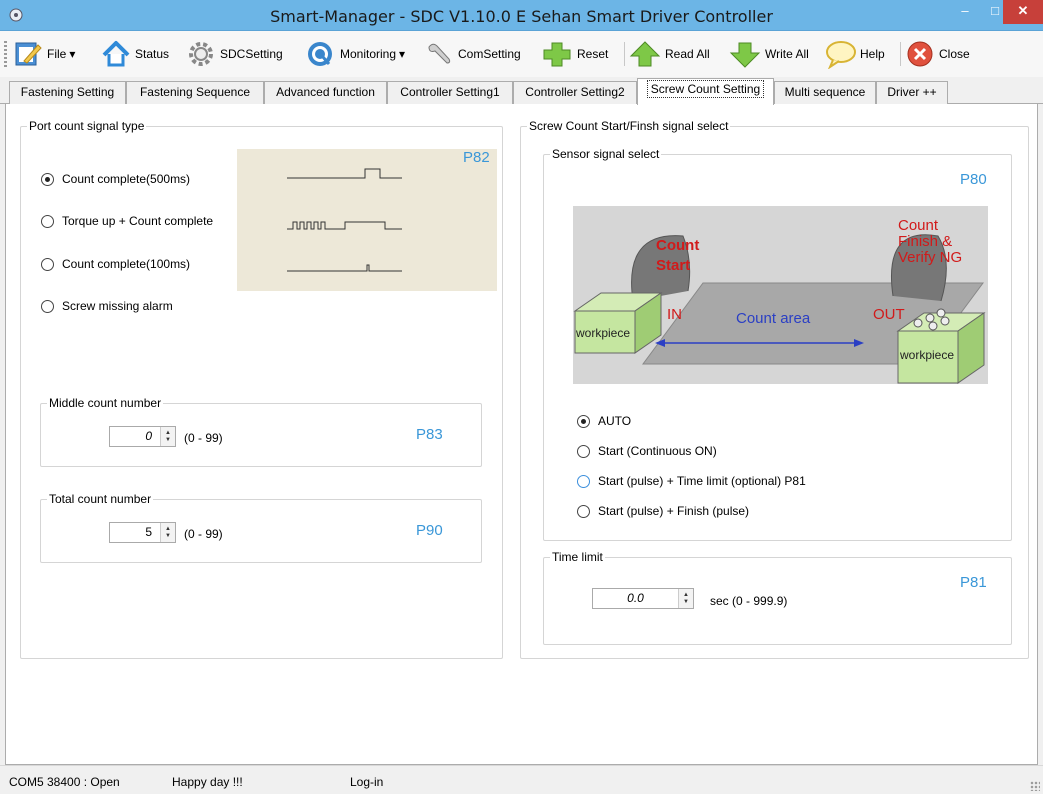 The width and height of the screenshot is (1043, 794). What do you see at coordinates (606, 154) in the screenshot?
I see `sensor-signal-title: Sensor signal select` at bounding box center [606, 154].